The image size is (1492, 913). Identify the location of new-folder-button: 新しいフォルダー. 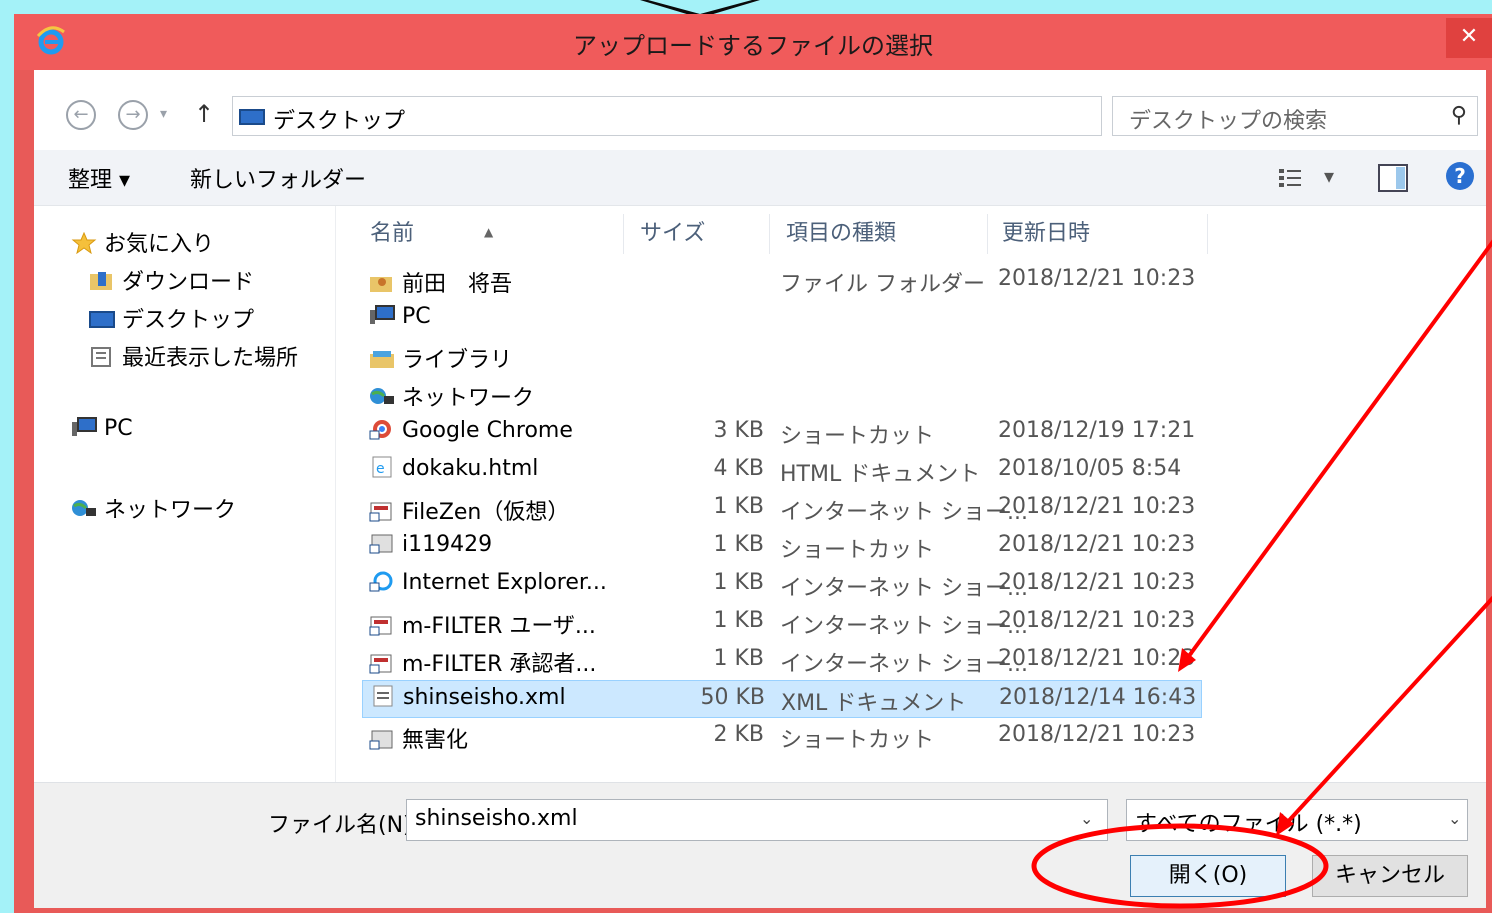
(278, 178).